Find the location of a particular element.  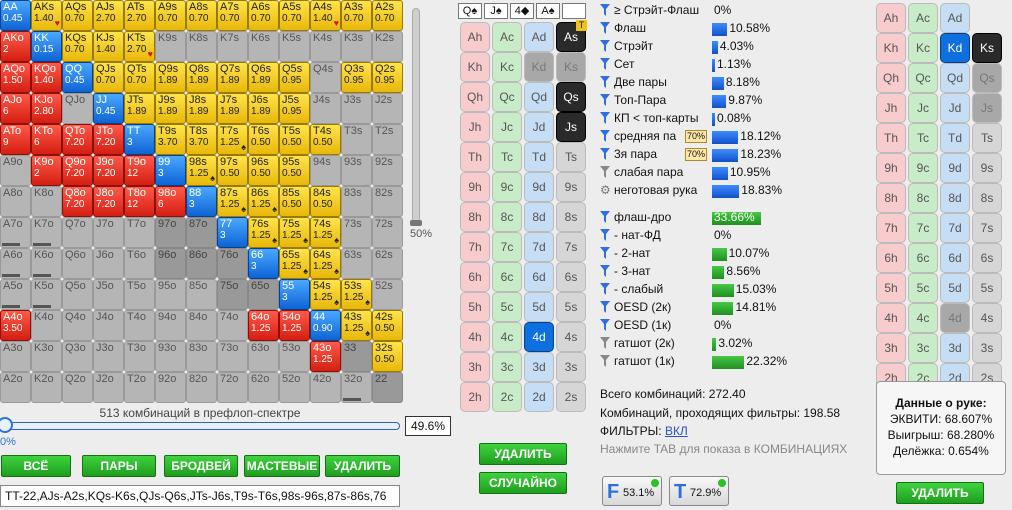

card-5c: 5c is located at coordinates (507, 307).